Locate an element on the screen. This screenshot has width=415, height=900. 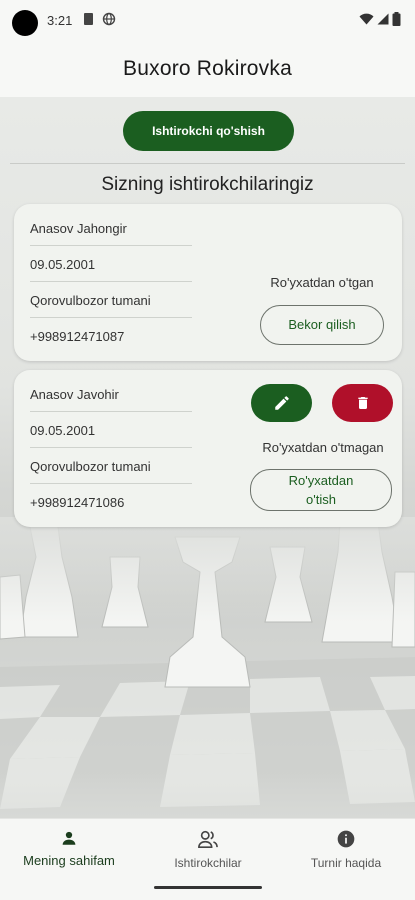
nav-my-page: Mening sahifam is located at coordinates (69, 854).